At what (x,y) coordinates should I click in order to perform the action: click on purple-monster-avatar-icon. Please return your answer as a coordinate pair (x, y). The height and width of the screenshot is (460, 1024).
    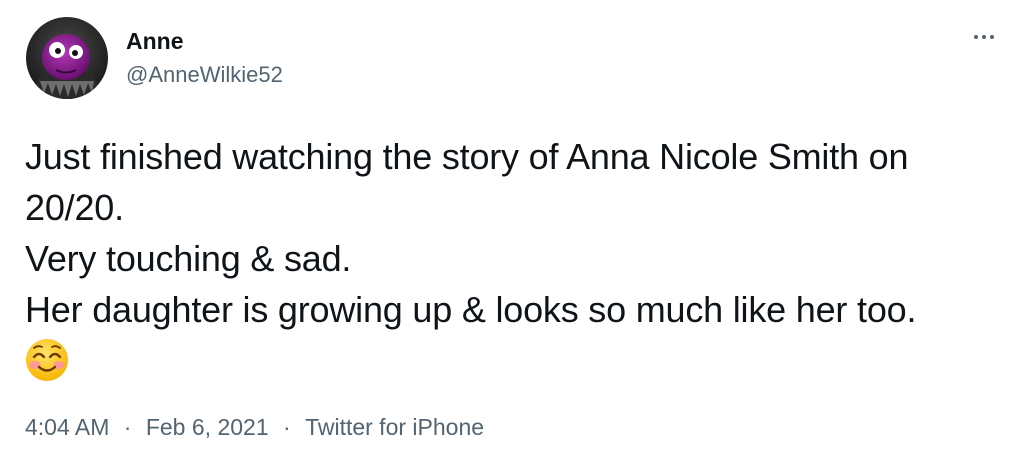
    Looking at the image, I should click on (67, 58).